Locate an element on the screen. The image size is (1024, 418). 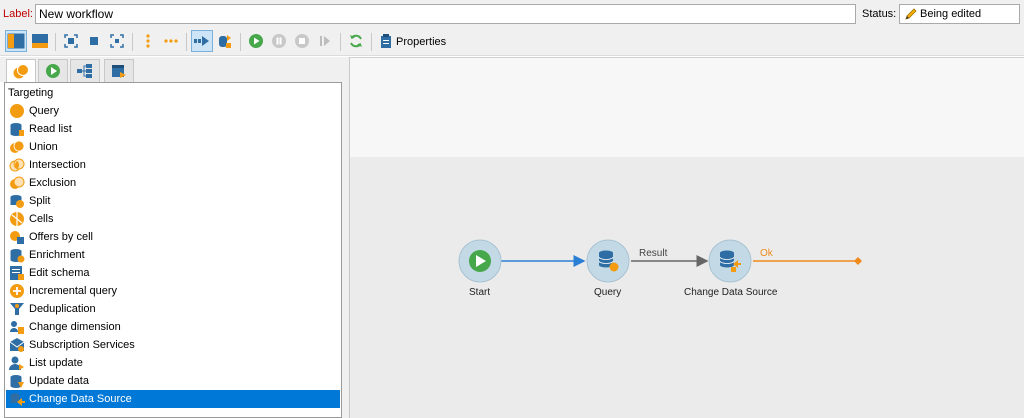
transition-label-result: Result is located at coordinates (653, 253).